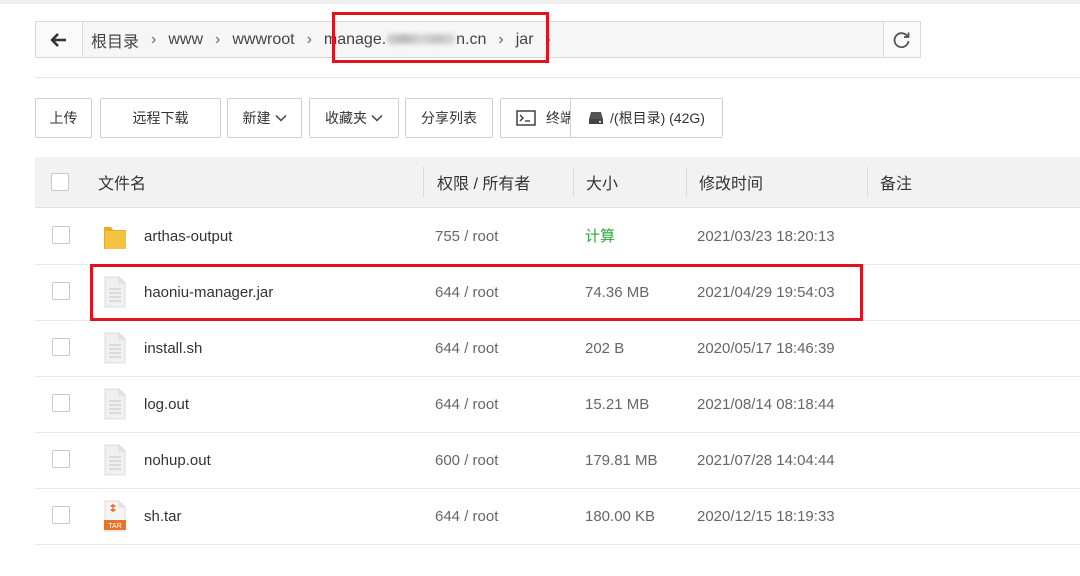  I want to click on terminal-icon, so click(526, 118).